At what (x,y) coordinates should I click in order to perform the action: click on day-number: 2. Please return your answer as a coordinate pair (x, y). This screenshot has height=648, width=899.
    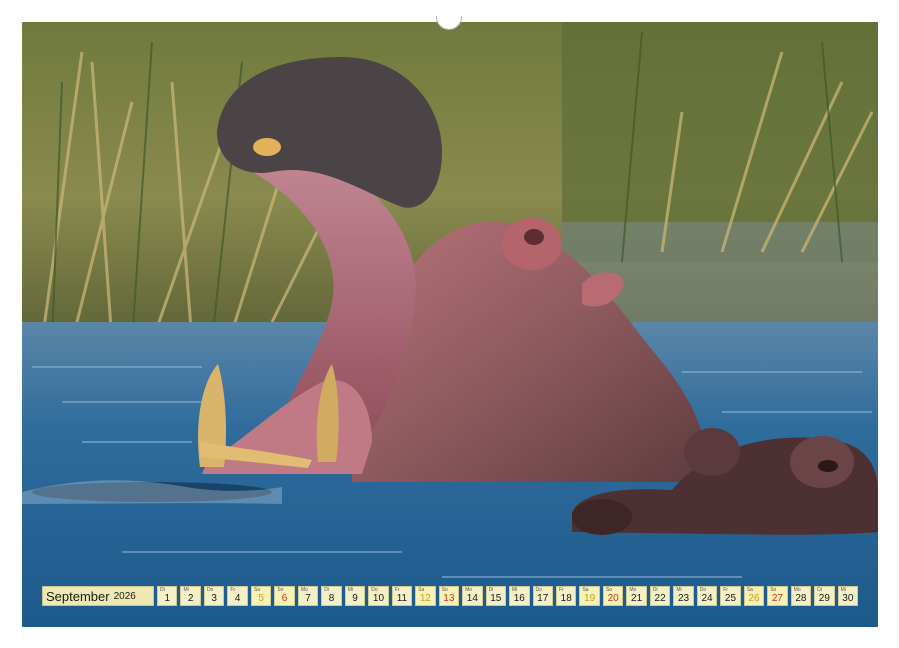
    Looking at the image, I should click on (190, 598).